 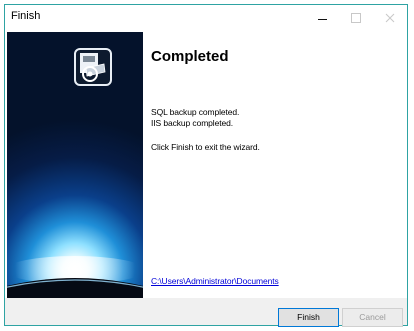 I want to click on page-title: Completed, so click(x=190, y=56).